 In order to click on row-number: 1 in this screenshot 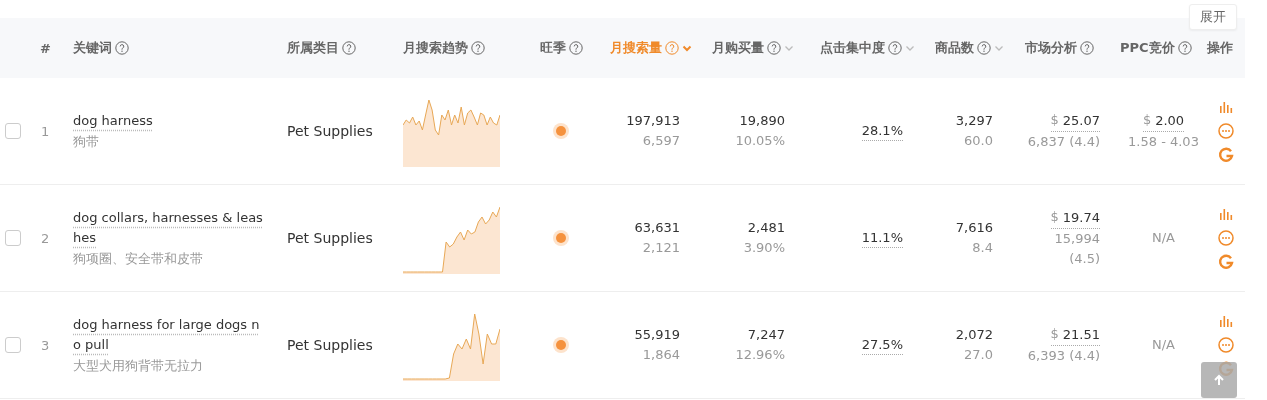, I will do `click(45, 131)`.